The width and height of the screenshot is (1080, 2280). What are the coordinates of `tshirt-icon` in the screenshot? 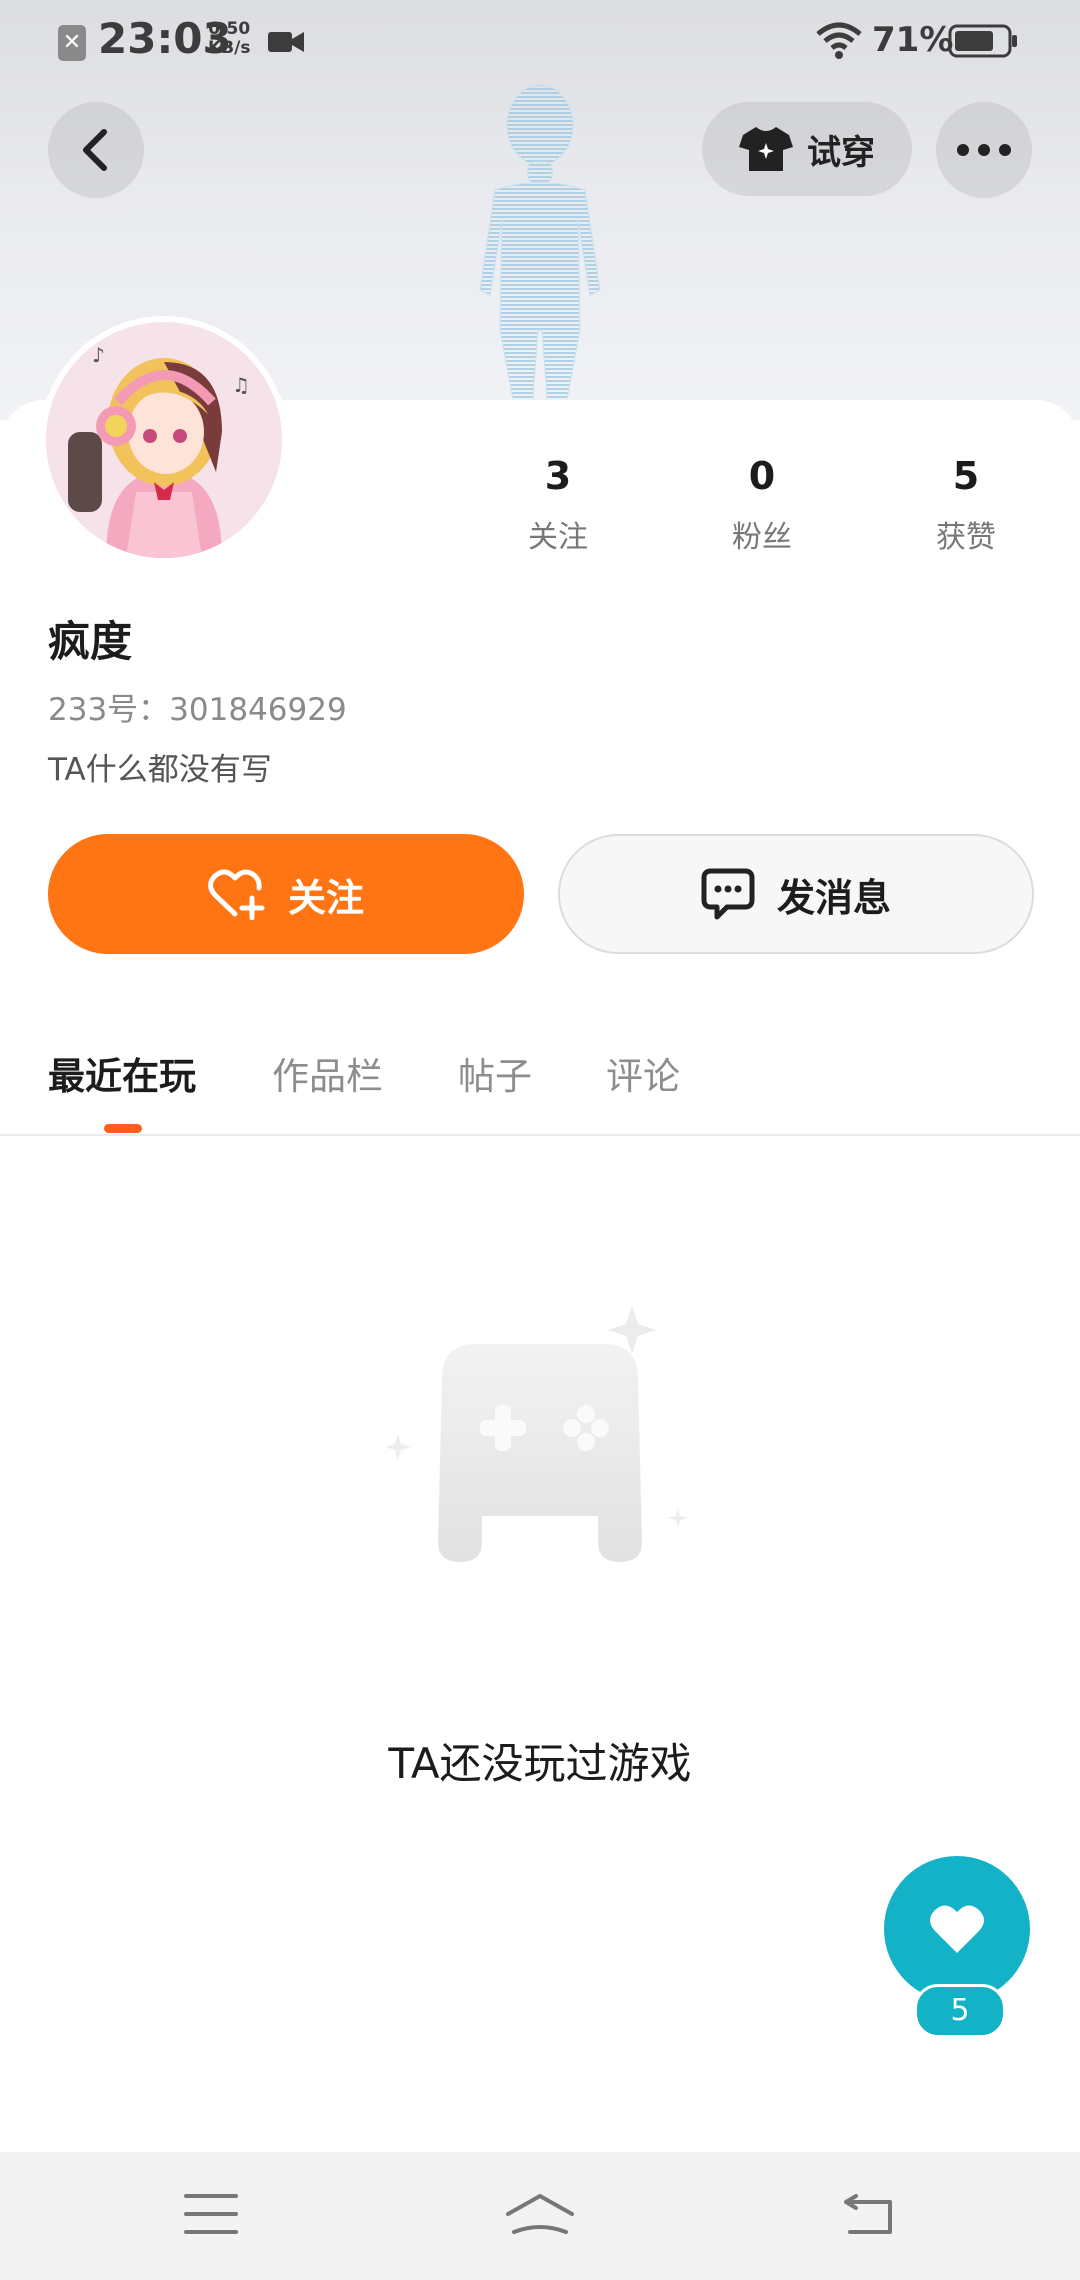 It's located at (766, 149).